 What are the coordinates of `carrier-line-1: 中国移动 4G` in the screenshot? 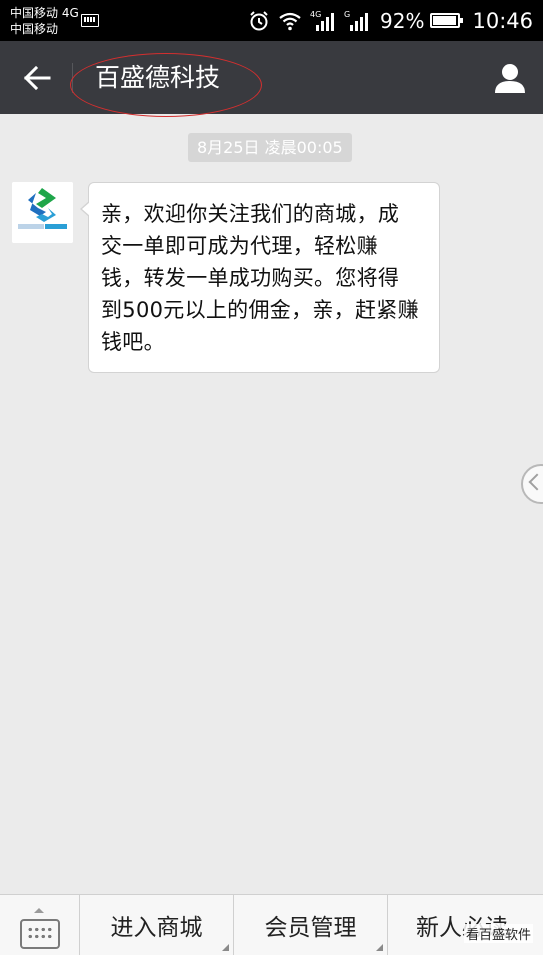 It's located at (44, 13).